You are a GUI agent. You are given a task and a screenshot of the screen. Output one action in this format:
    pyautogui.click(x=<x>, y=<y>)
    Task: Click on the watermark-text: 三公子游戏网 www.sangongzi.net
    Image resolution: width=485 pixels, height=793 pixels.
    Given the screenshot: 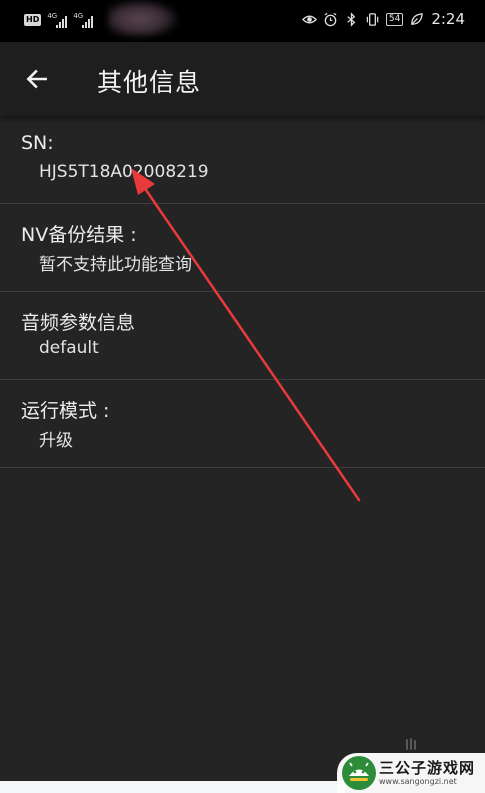 What is the action you would take?
    pyautogui.click(x=427, y=772)
    